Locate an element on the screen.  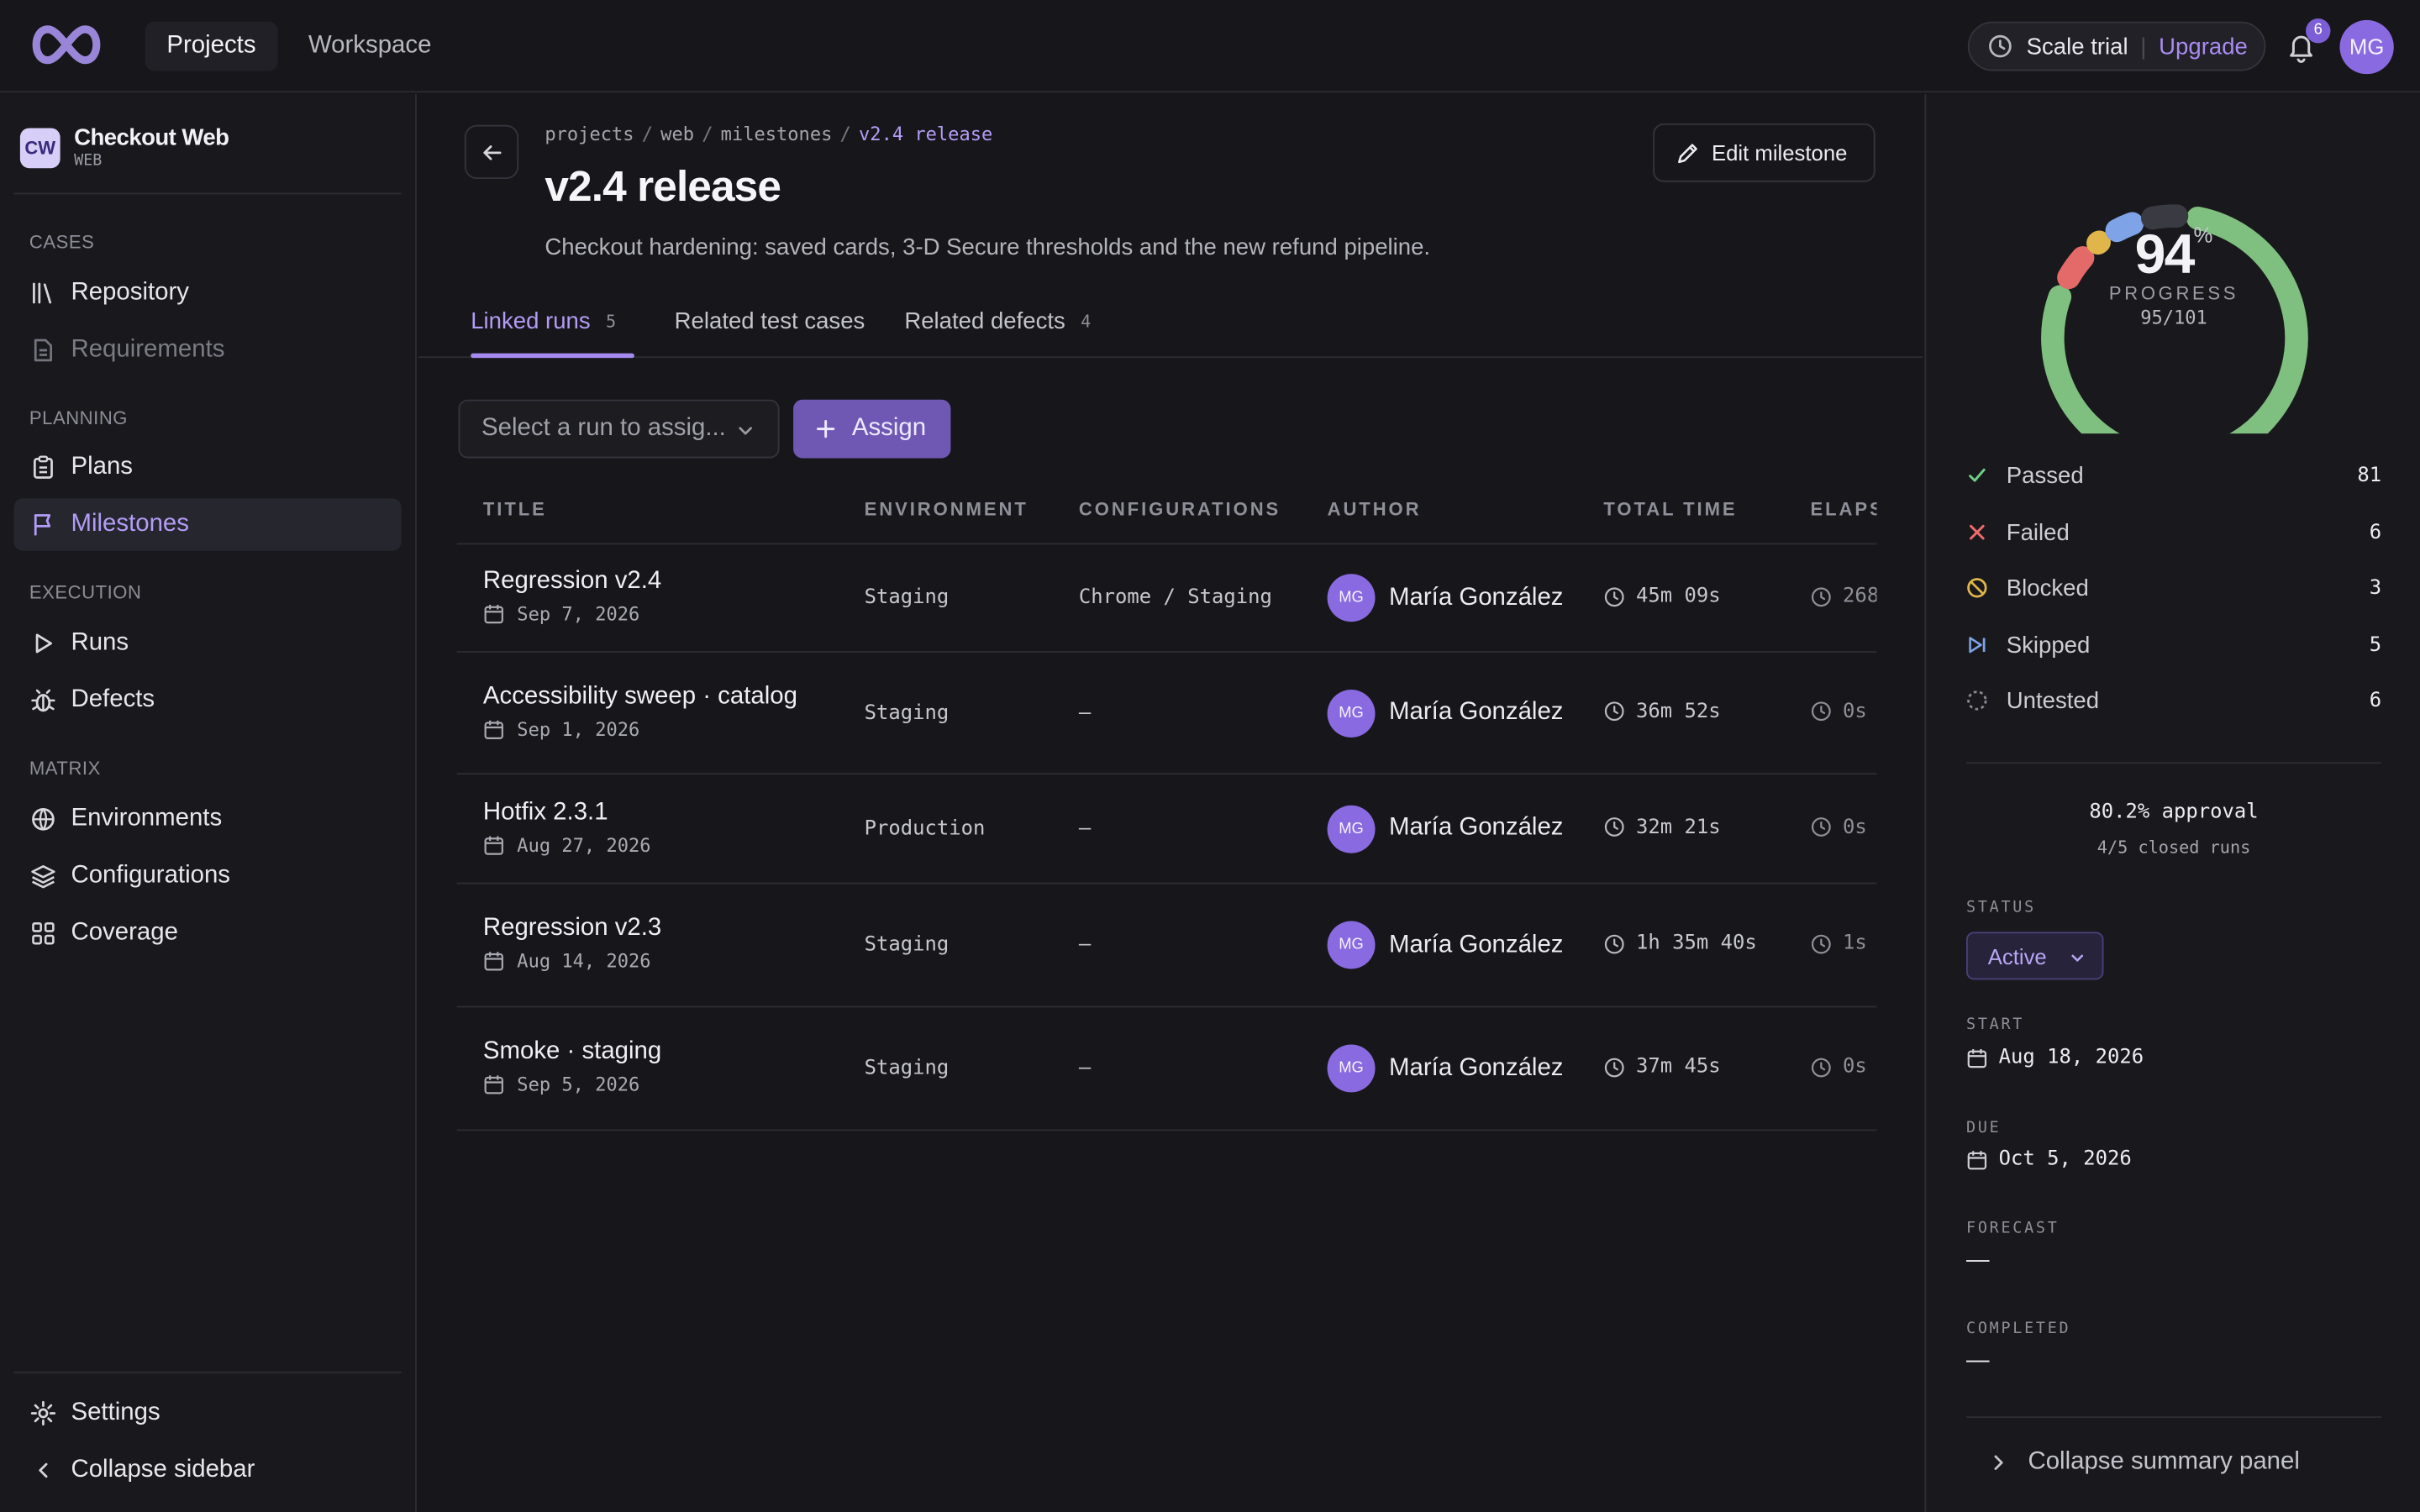
tab-related-defects: Related defects 4 is located at coordinates (997, 321).